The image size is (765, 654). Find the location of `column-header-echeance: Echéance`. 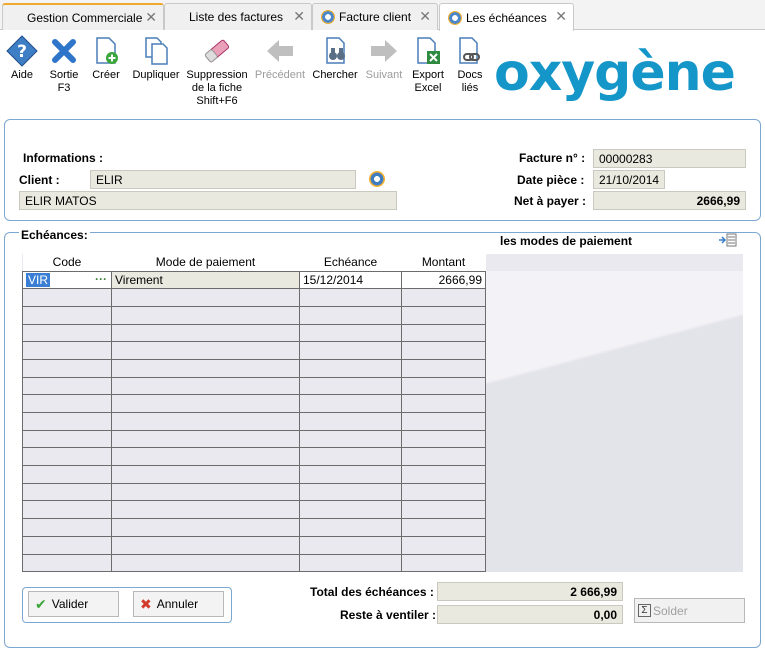

column-header-echeance: Echéance is located at coordinates (350, 263).